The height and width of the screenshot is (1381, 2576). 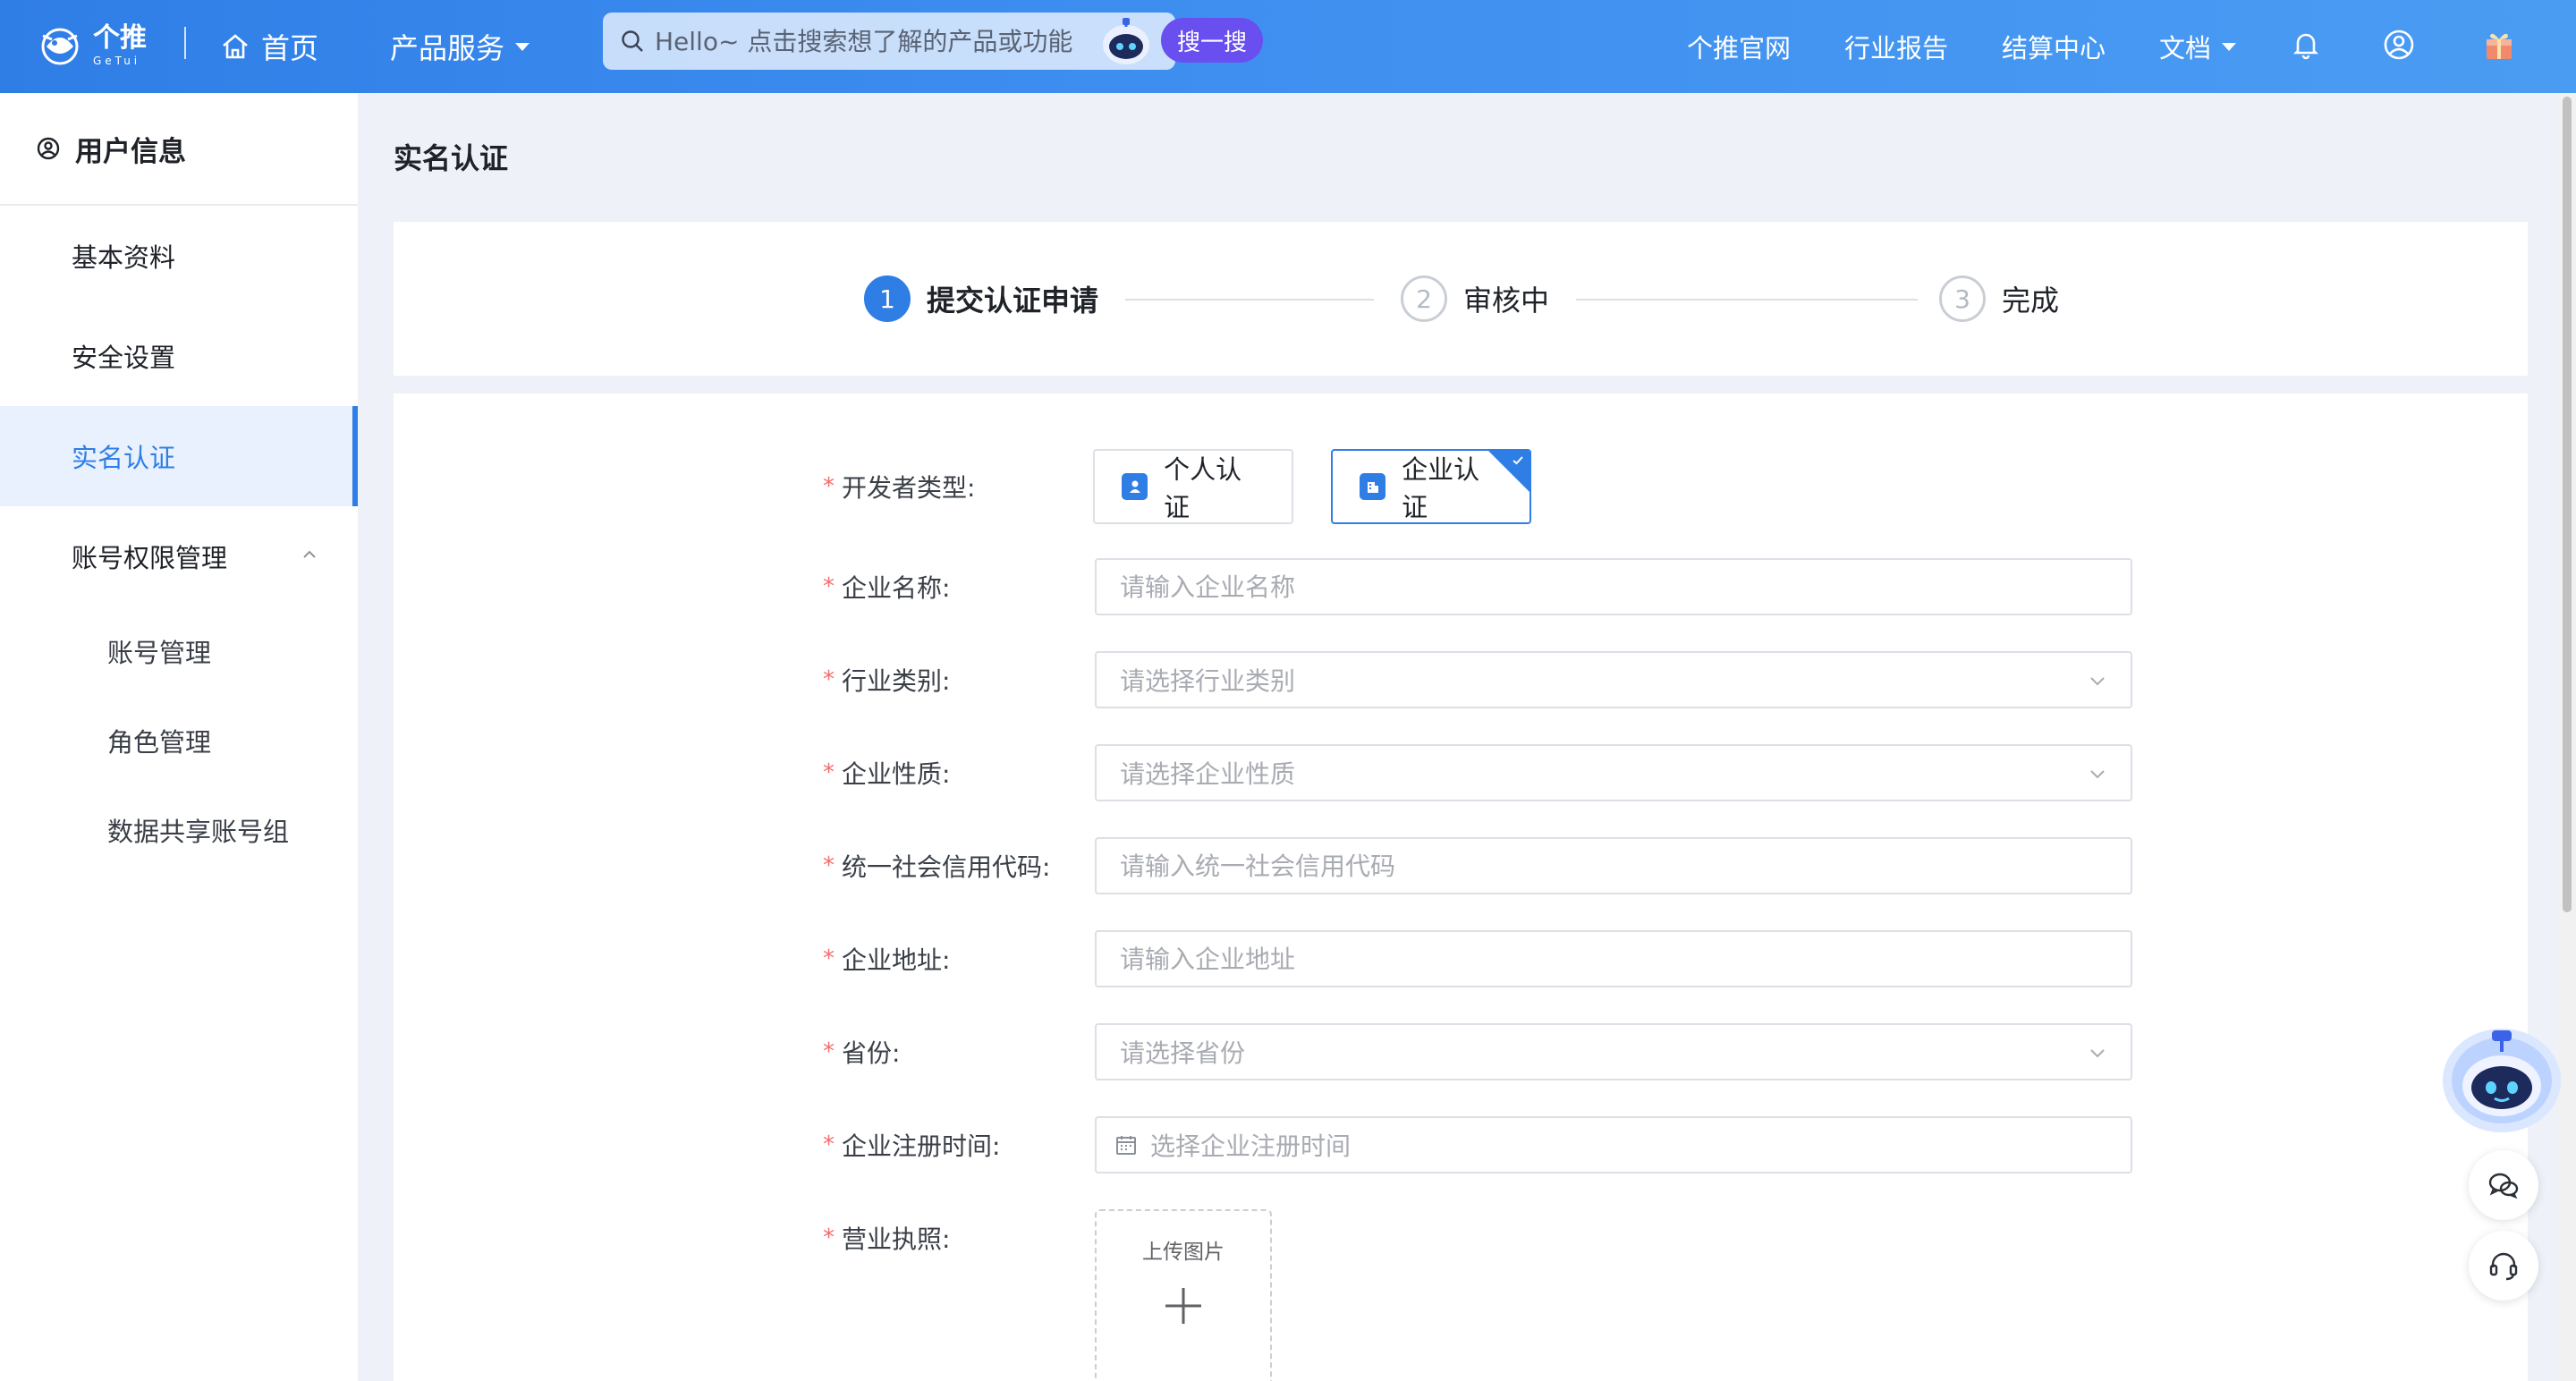 I want to click on sidebar-item-account-permissions: 账号权限管理, so click(x=179, y=556).